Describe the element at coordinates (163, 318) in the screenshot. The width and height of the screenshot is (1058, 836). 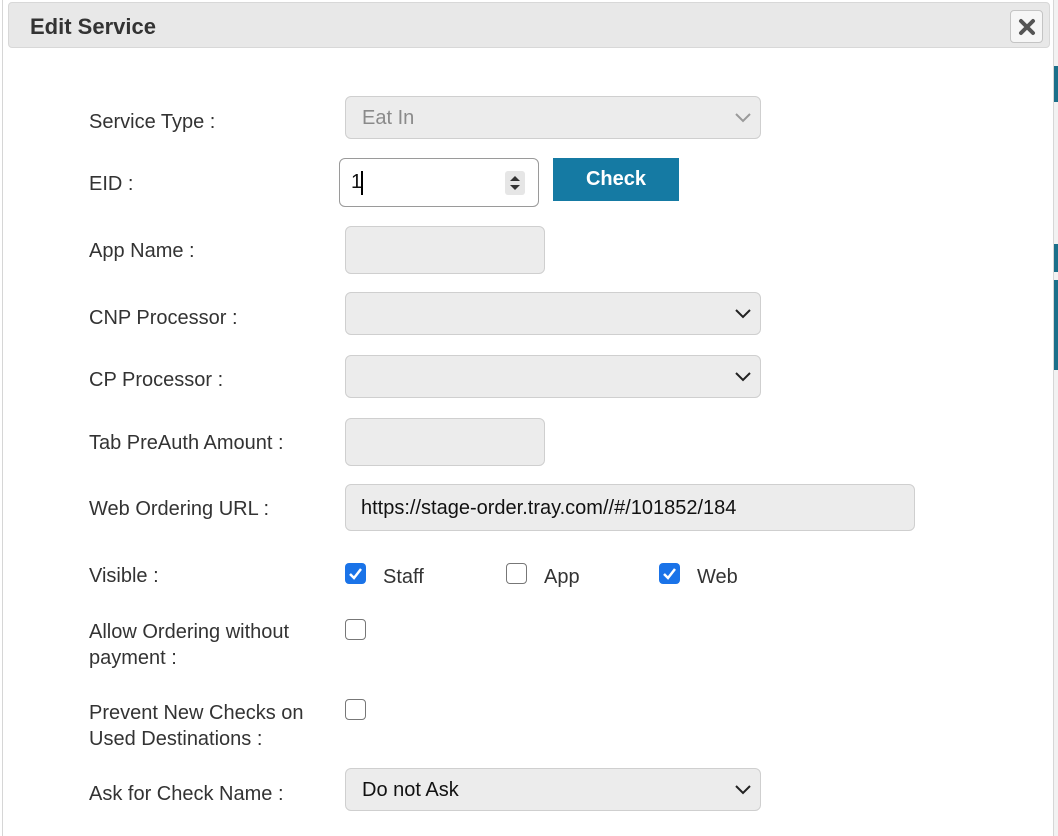
I see `cnp-processor-label: CNP Processor :` at that location.